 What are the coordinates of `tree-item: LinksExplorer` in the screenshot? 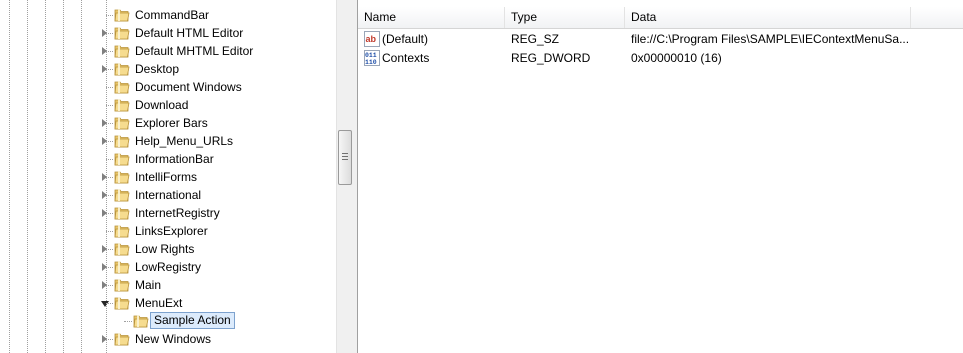 It's located at (168, 231).